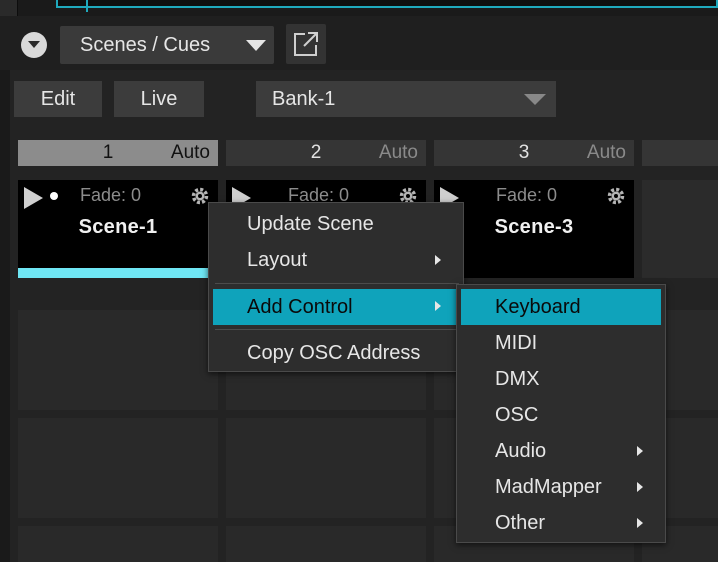  Describe the element at coordinates (387, 4) in the screenshot. I see `preview-timeline` at that location.